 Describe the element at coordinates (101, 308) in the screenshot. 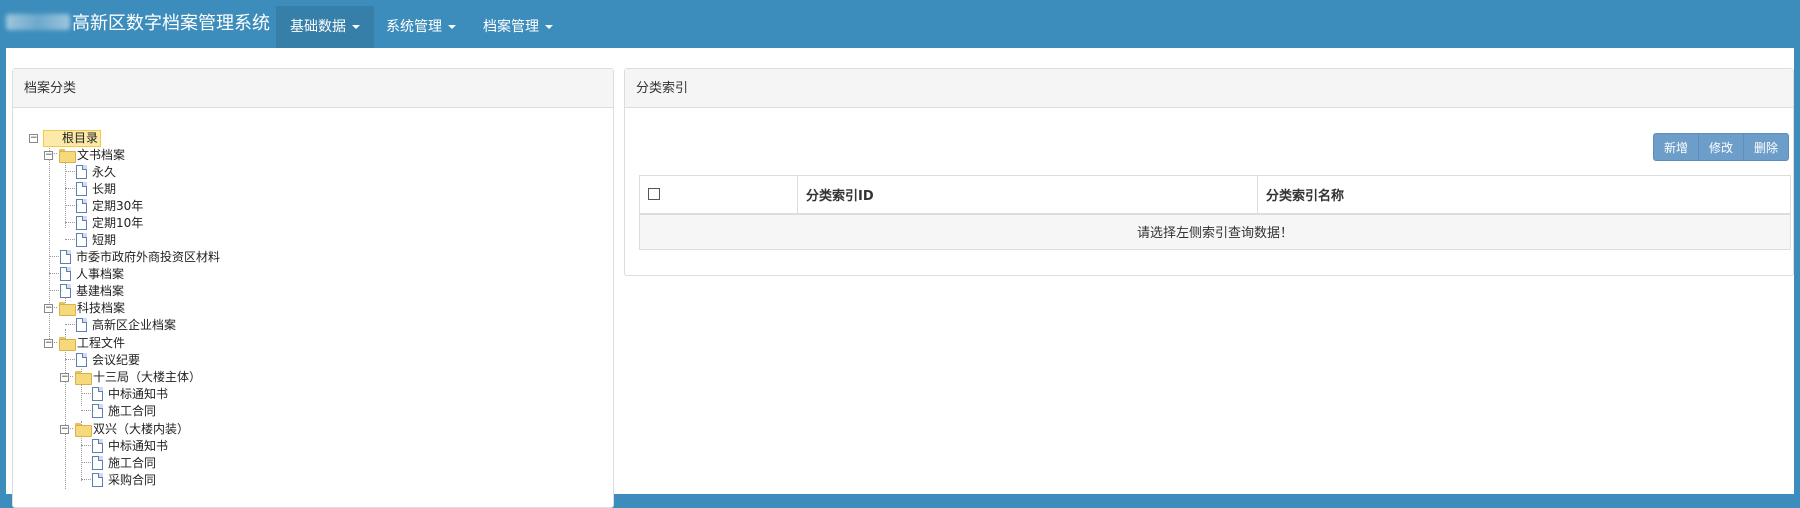

I see `tree-node-label: 科技档案` at that location.